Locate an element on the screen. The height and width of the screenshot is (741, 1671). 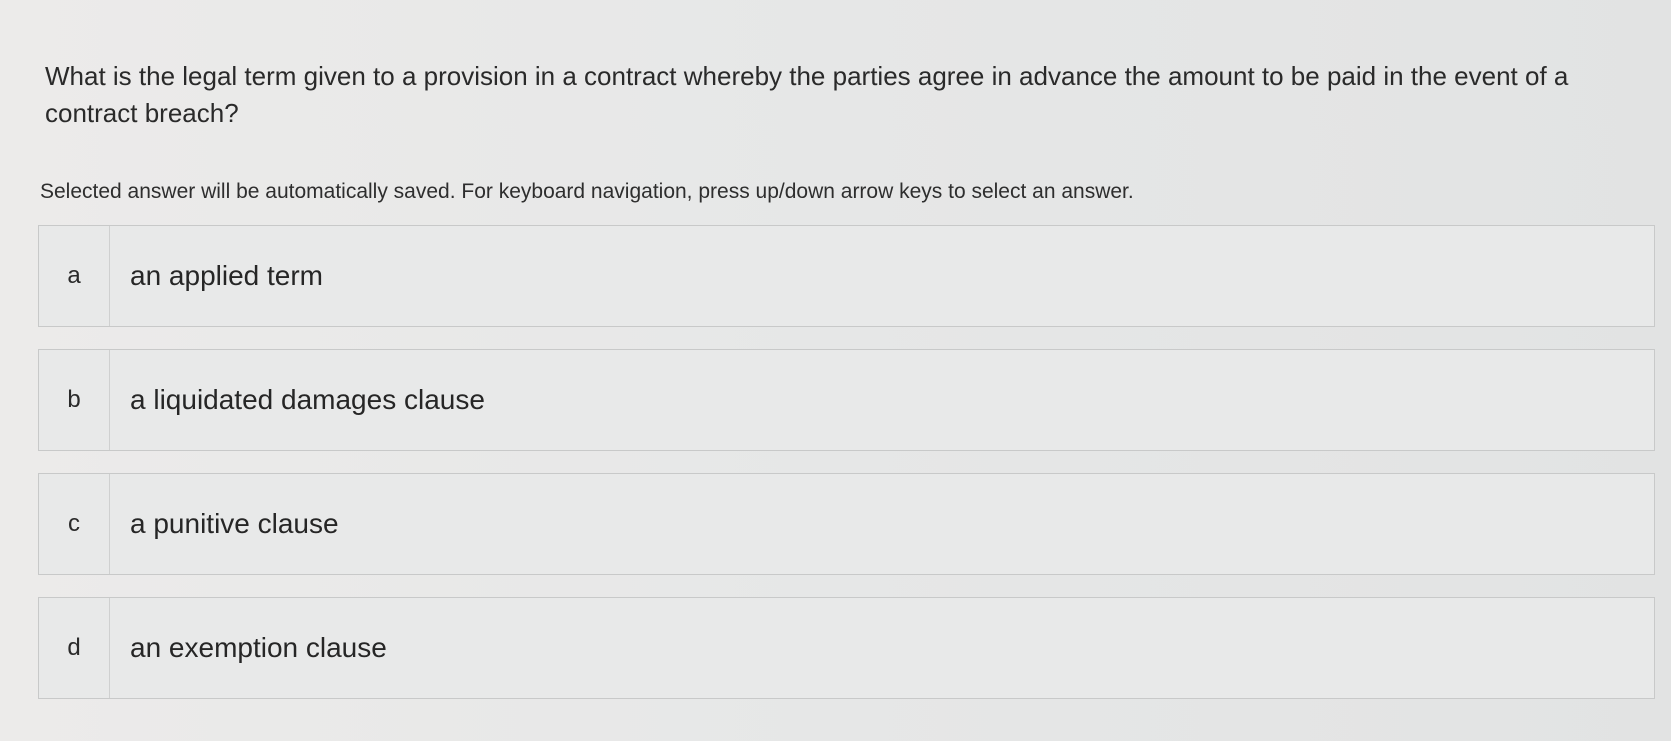
option-text: a liquidated damages clause is located at coordinates (307, 399).